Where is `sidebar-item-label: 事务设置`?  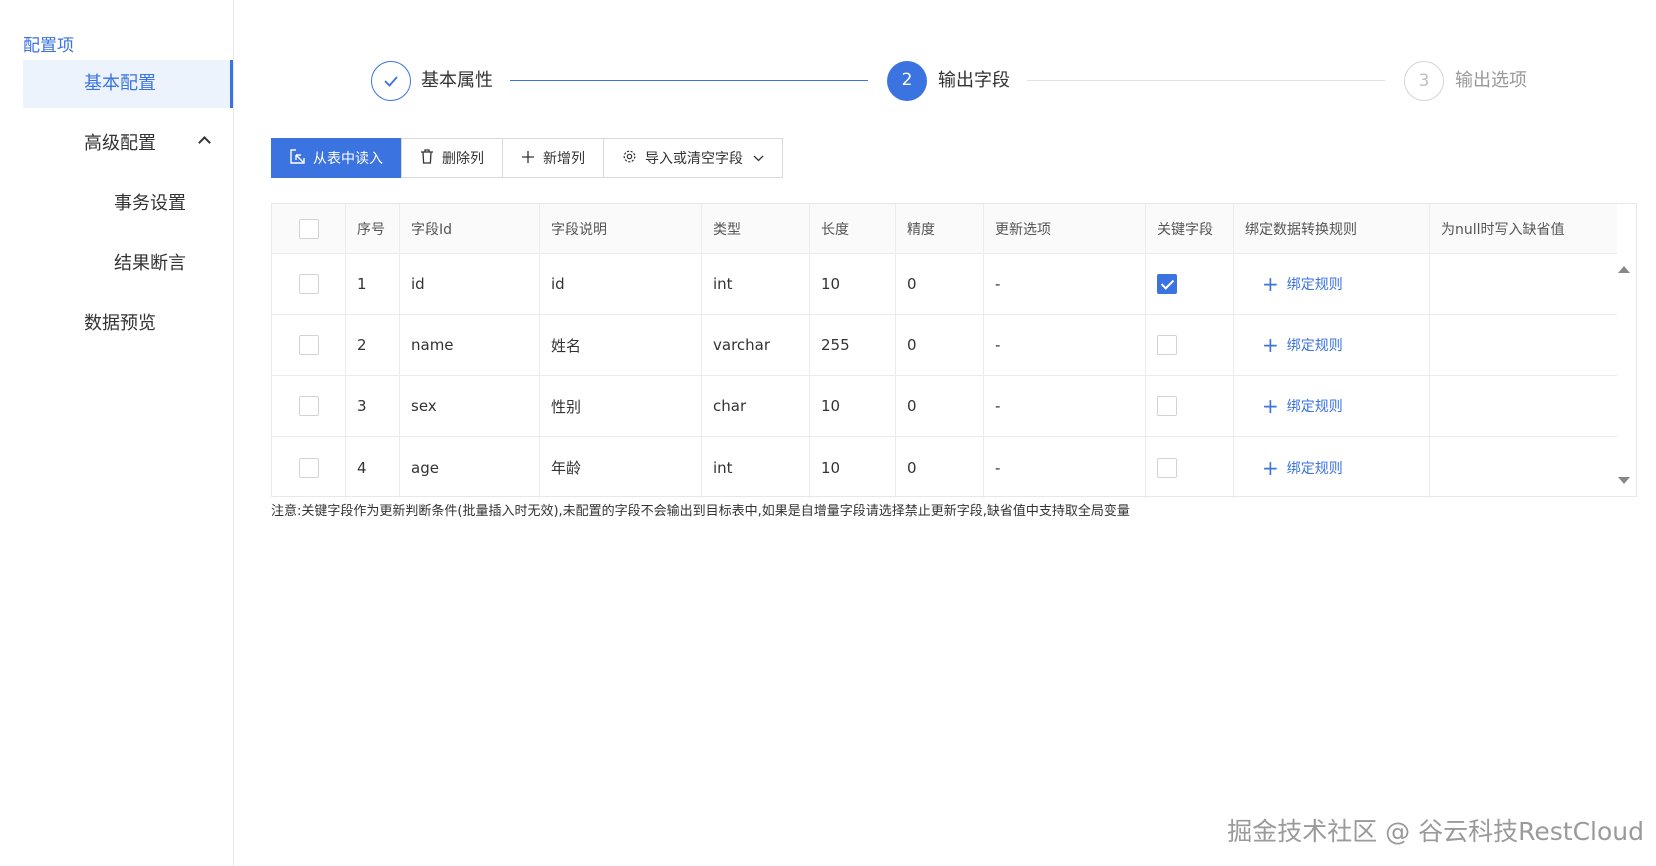 sidebar-item-label: 事务设置 is located at coordinates (150, 203).